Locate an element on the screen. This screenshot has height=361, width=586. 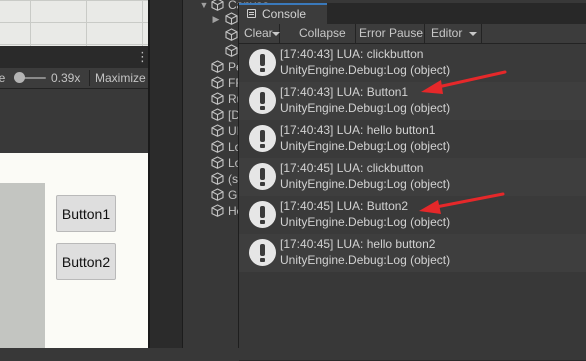
log-message: [17:40:43] LUA: Button1 is located at coordinates (344, 92).